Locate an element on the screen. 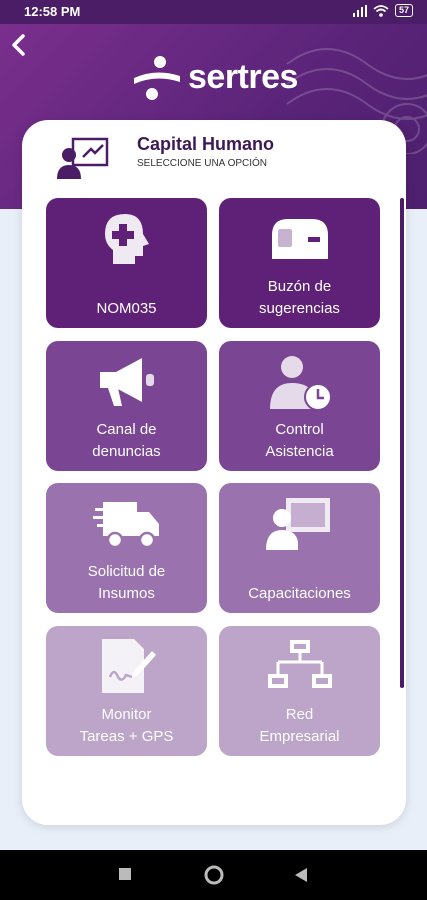 This screenshot has width=427, height=900. tile-label: Canal de denuncias is located at coordinates (126, 440).